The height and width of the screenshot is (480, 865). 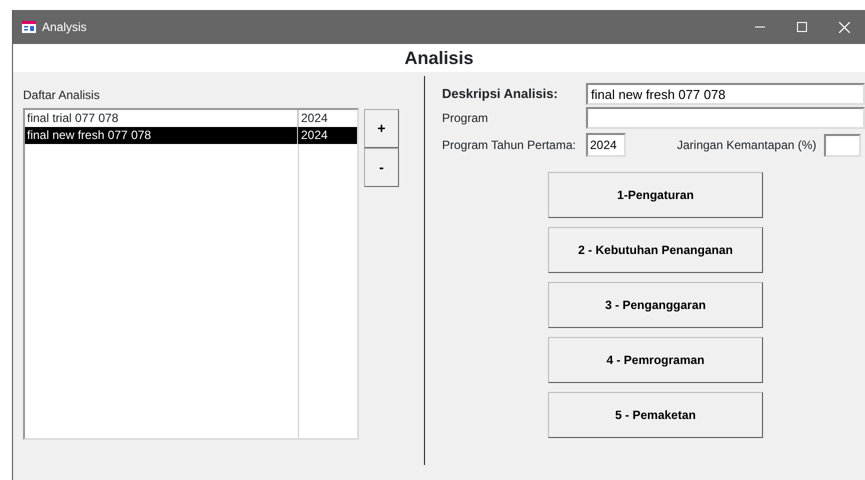 I want to click on add-button: +, so click(x=381, y=128).